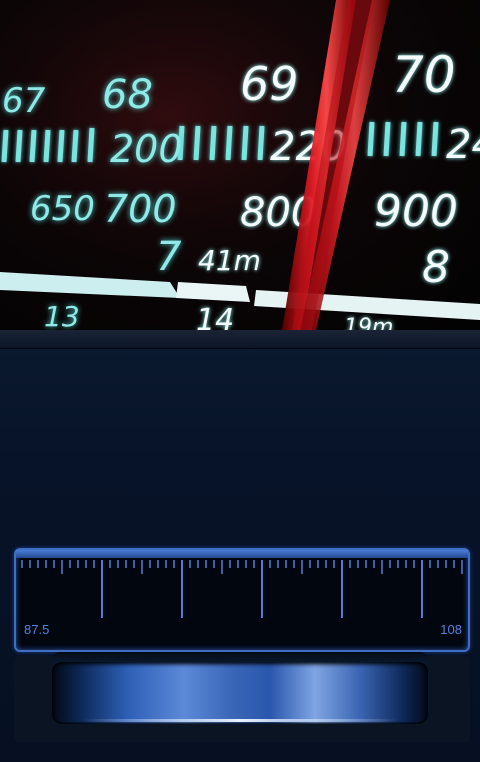 Image resolution: width=480 pixels, height=762 pixels. I want to click on dial-number: 68, so click(127, 95).